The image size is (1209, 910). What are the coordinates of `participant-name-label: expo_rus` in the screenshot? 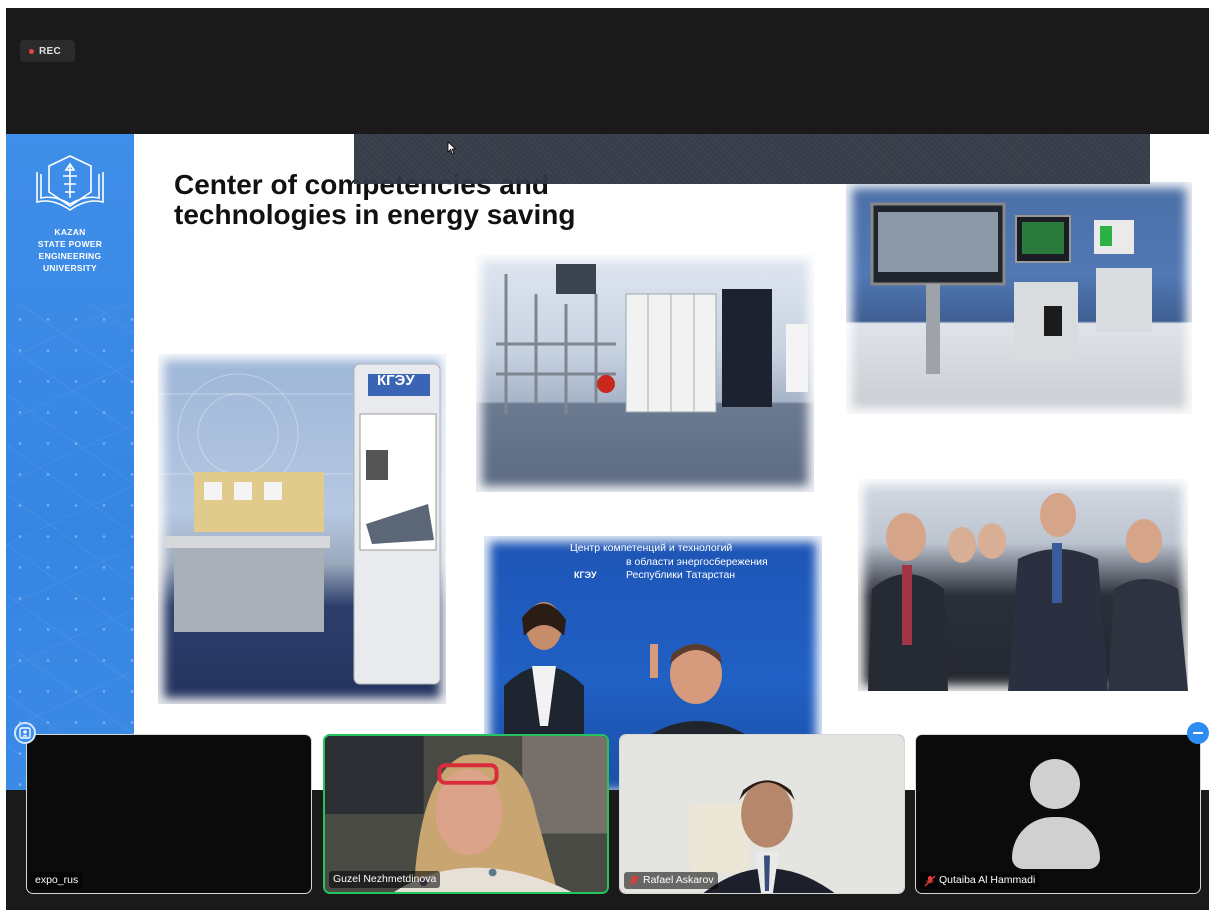 It's located at (57, 880).